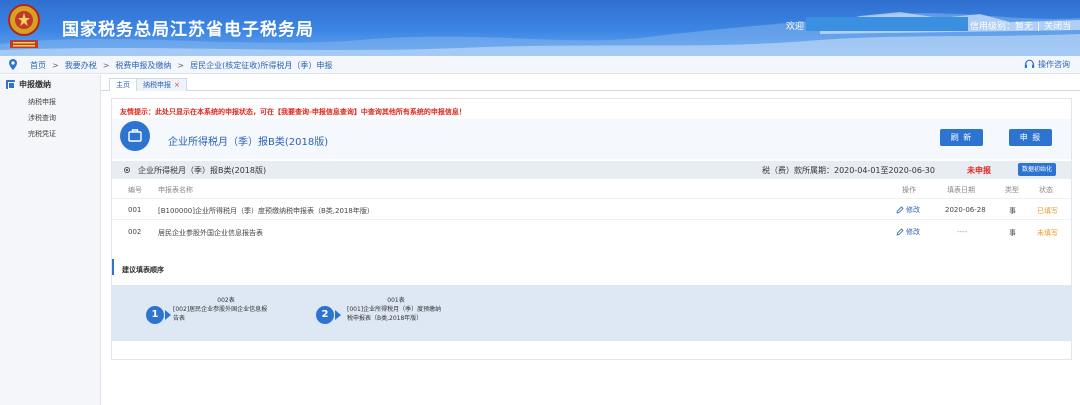 This screenshot has width=1080, height=405. What do you see at coordinates (394, 309) in the screenshot?
I see `step-text-line: [001]企业所得税月（季）度预缴纳` at bounding box center [394, 309].